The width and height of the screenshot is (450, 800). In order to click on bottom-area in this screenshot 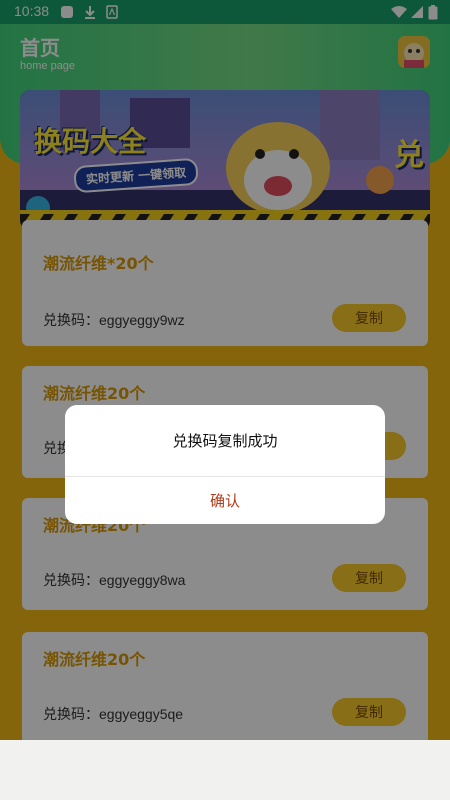, I will do `click(225, 770)`.